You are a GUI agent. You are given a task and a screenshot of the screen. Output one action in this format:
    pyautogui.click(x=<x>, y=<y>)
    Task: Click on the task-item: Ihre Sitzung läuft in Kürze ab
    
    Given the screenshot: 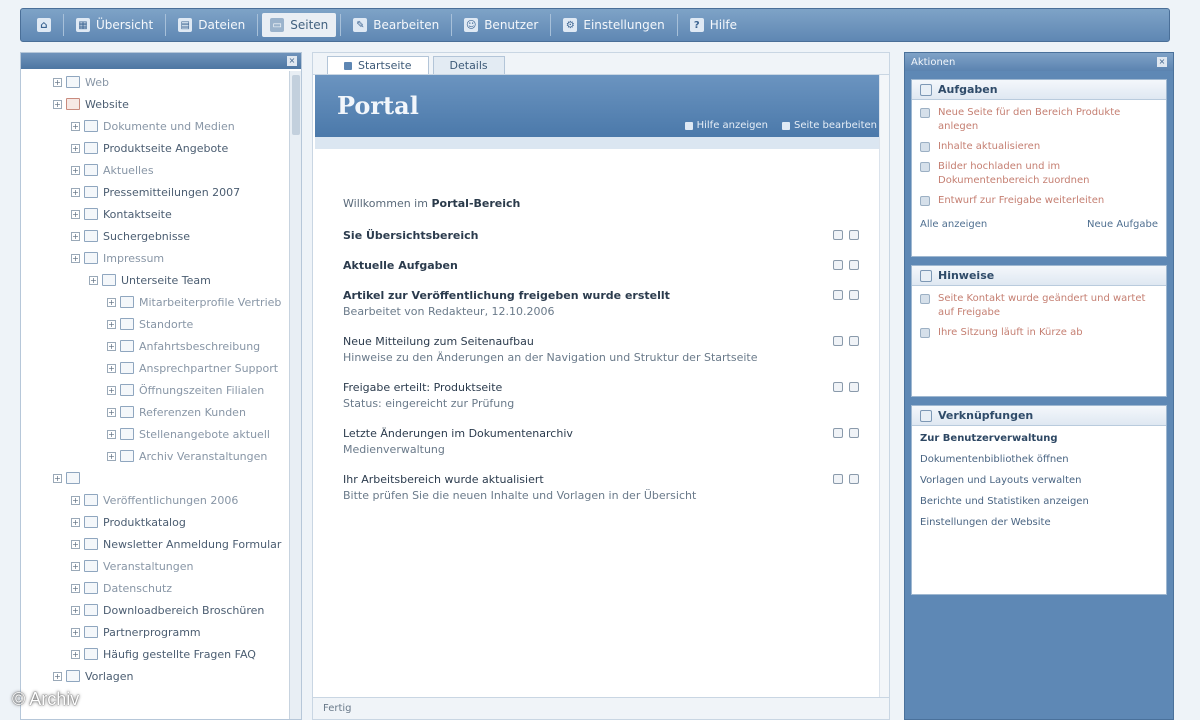 What is the action you would take?
    pyautogui.click(x=1039, y=333)
    